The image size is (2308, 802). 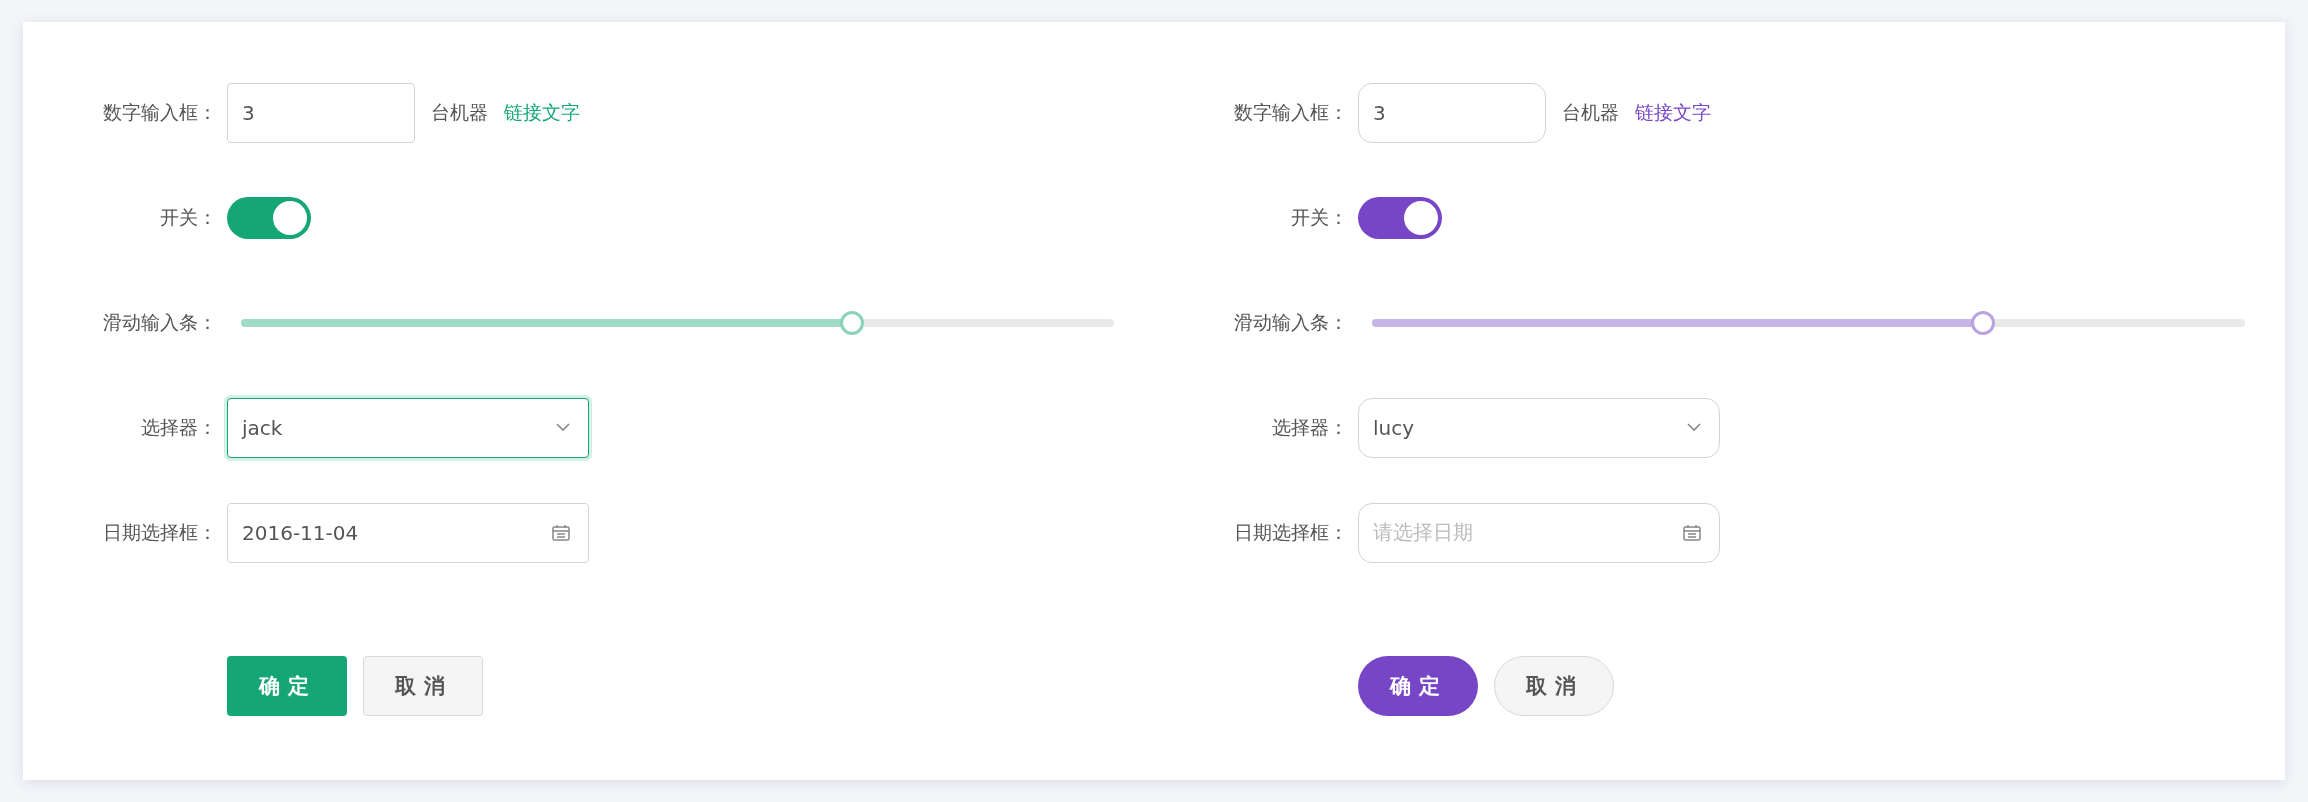 I want to click on date-field: 2016-11-04, so click(x=408, y=532).